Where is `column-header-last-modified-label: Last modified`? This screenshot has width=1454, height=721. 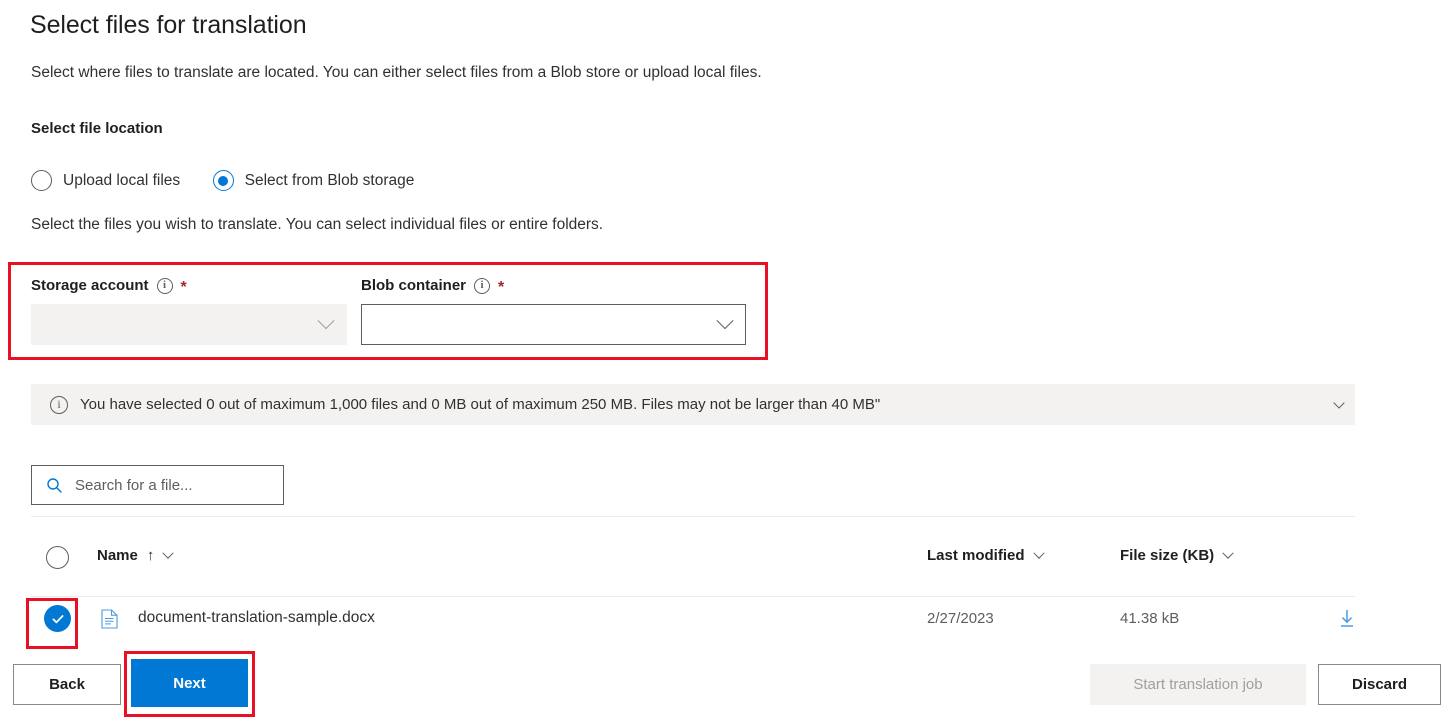 column-header-last-modified-label: Last modified is located at coordinates (976, 555).